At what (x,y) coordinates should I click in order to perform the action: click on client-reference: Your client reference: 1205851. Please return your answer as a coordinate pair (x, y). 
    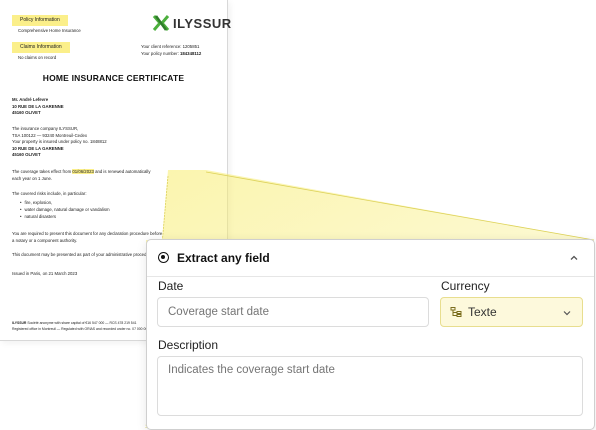
    Looking at the image, I should click on (170, 46).